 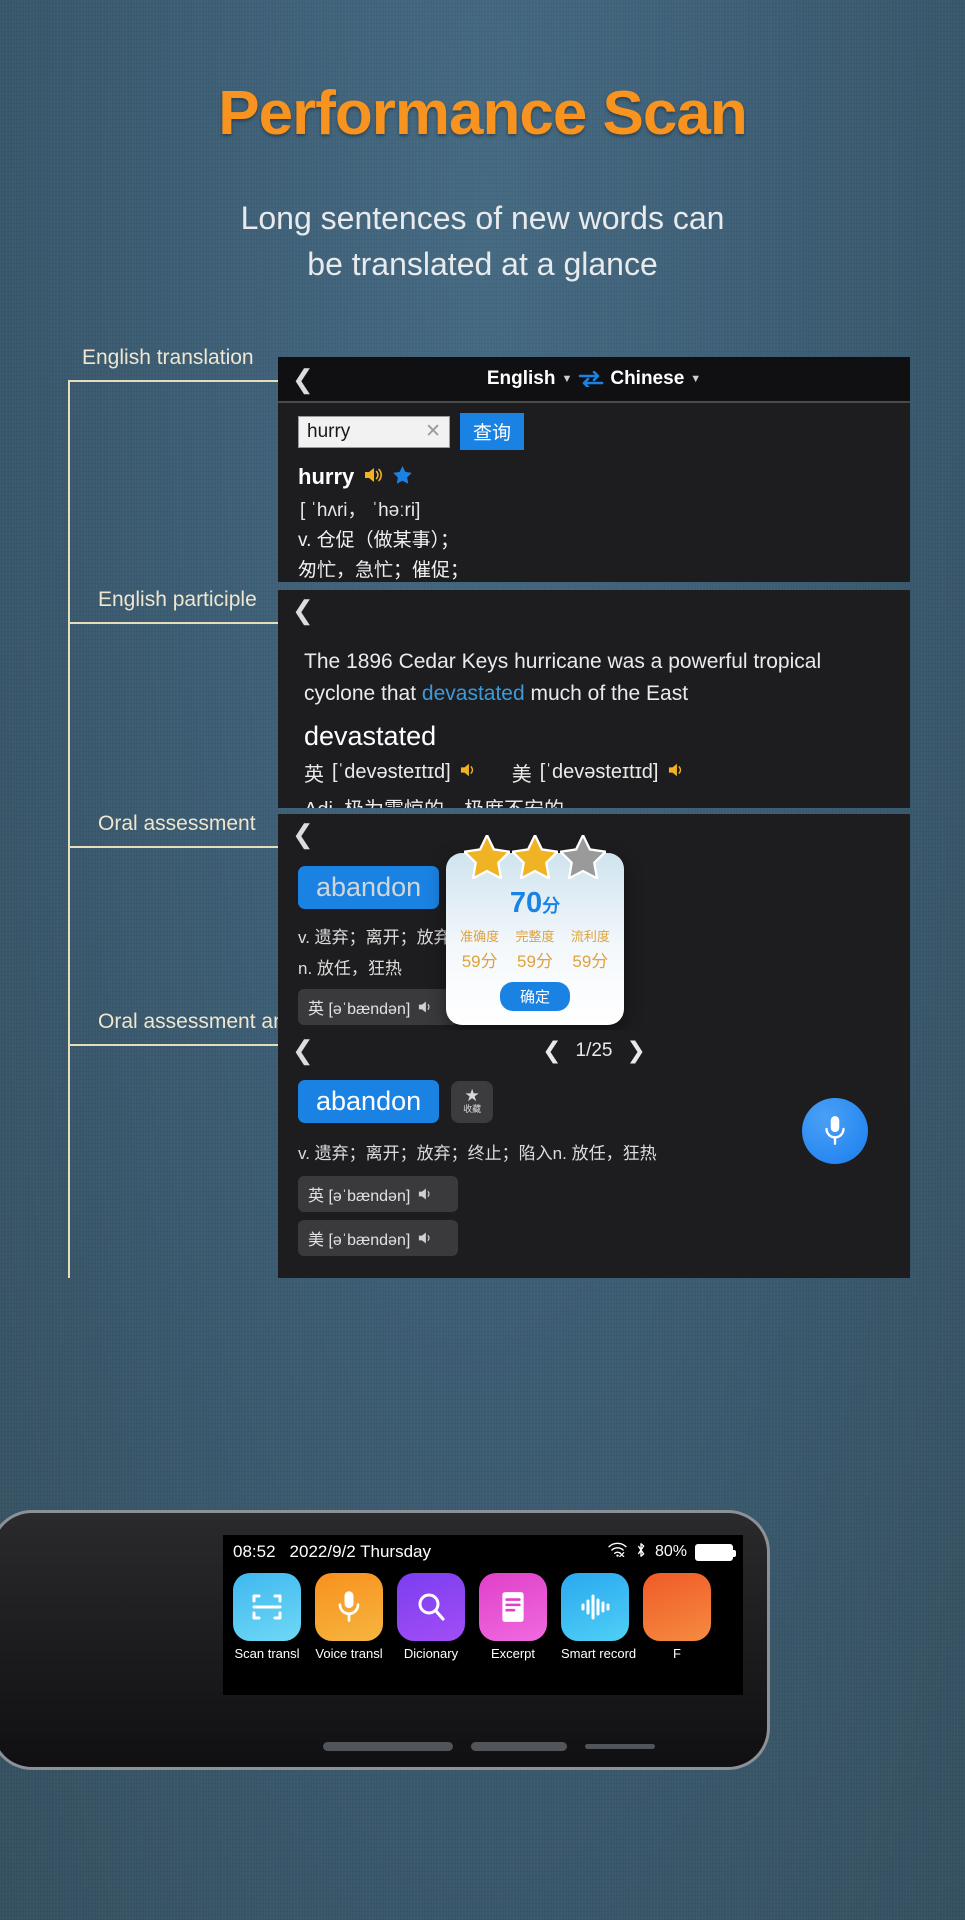 I want to click on followup-uk-pronunciation: 英 [əˈbændən], so click(x=378, y=1194).